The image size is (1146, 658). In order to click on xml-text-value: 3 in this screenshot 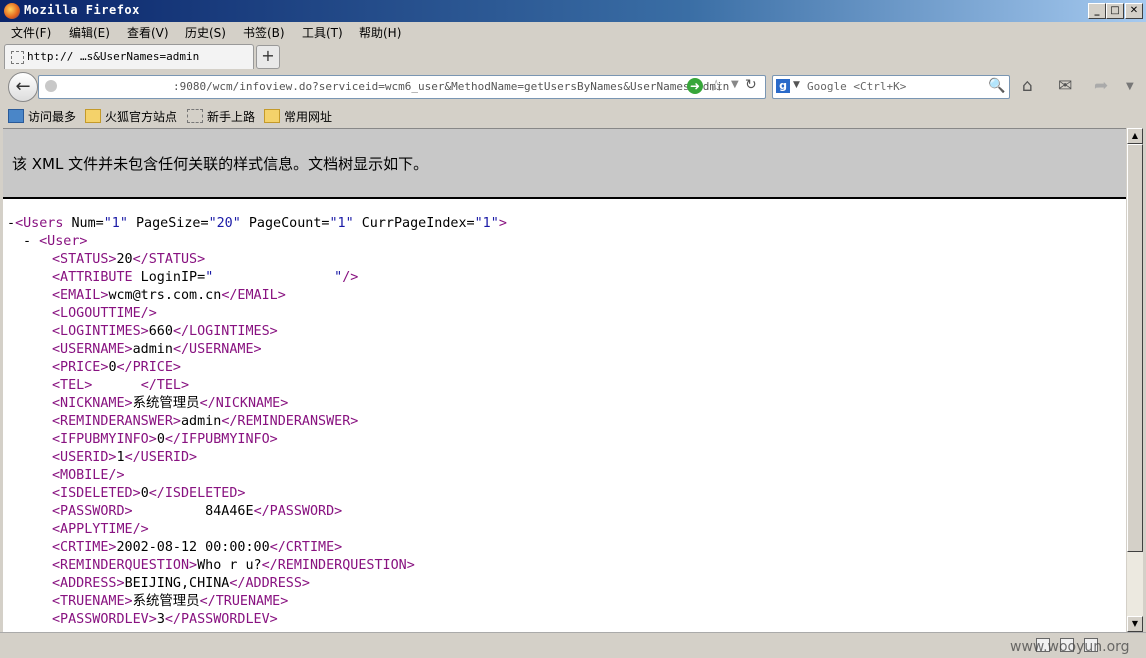, I will do `click(160, 619)`.